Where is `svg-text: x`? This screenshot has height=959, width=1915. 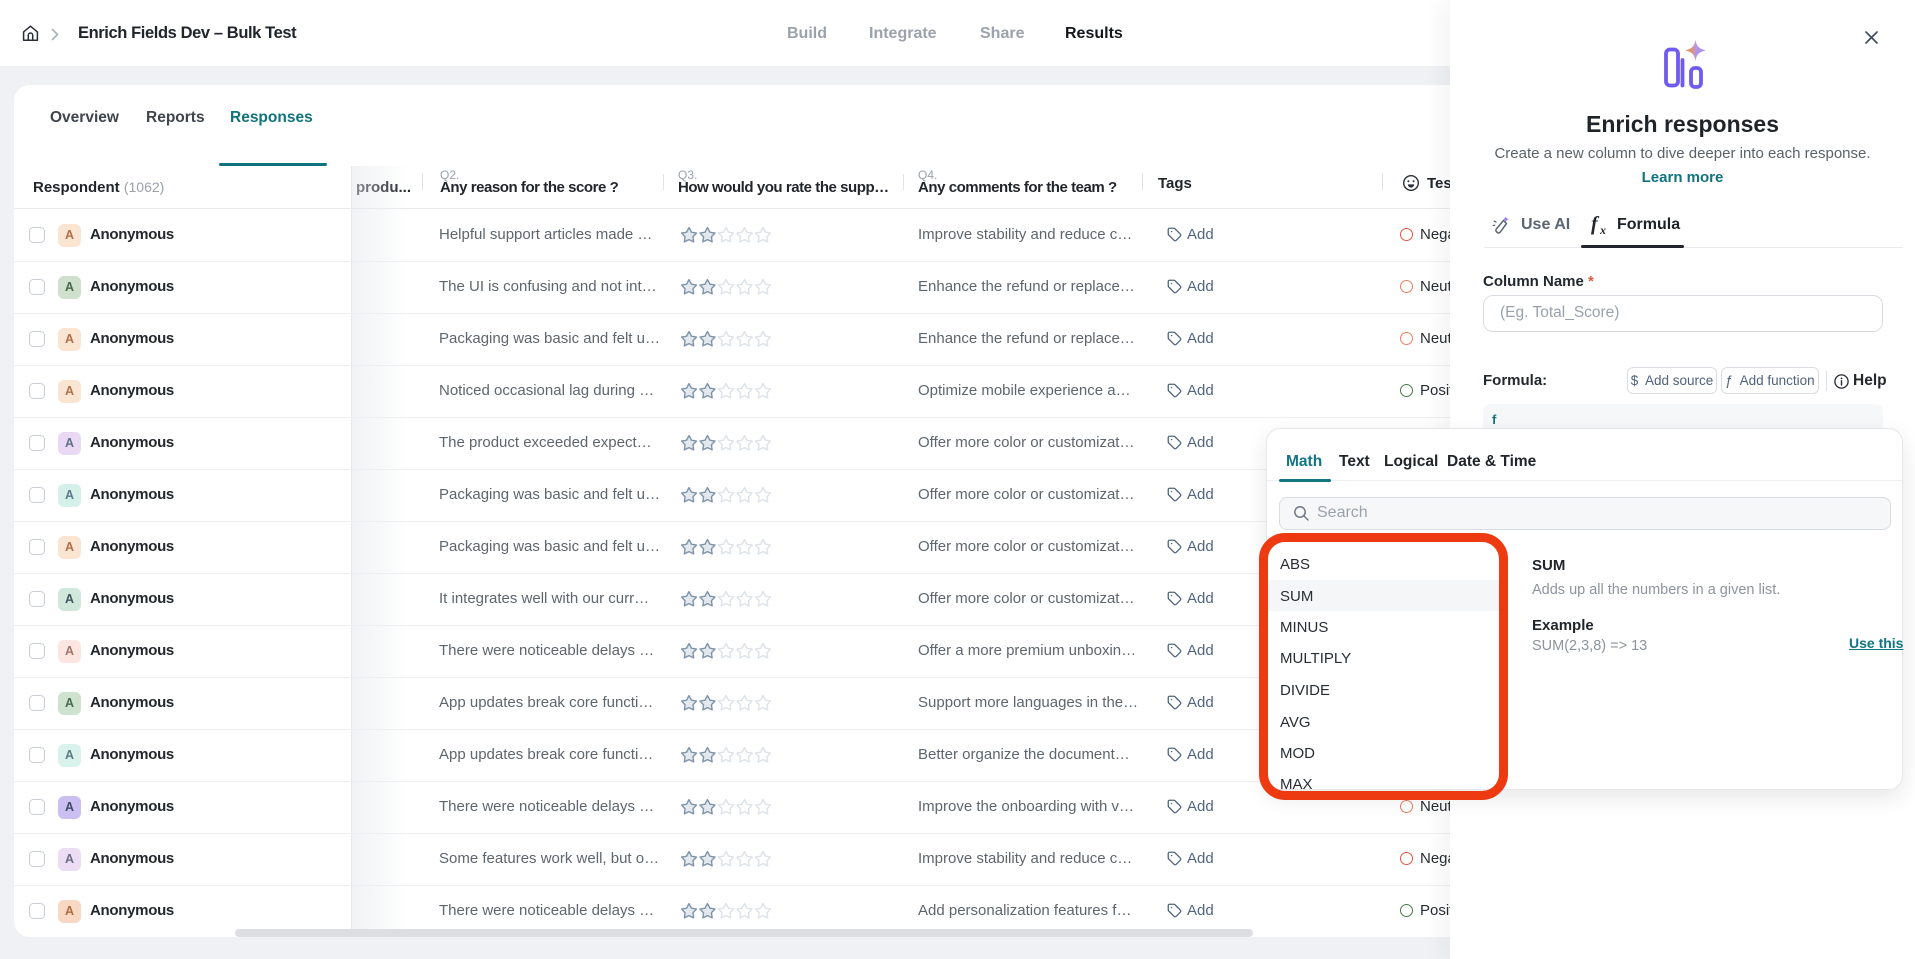 svg-text: x is located at coordinates (1602, 230).